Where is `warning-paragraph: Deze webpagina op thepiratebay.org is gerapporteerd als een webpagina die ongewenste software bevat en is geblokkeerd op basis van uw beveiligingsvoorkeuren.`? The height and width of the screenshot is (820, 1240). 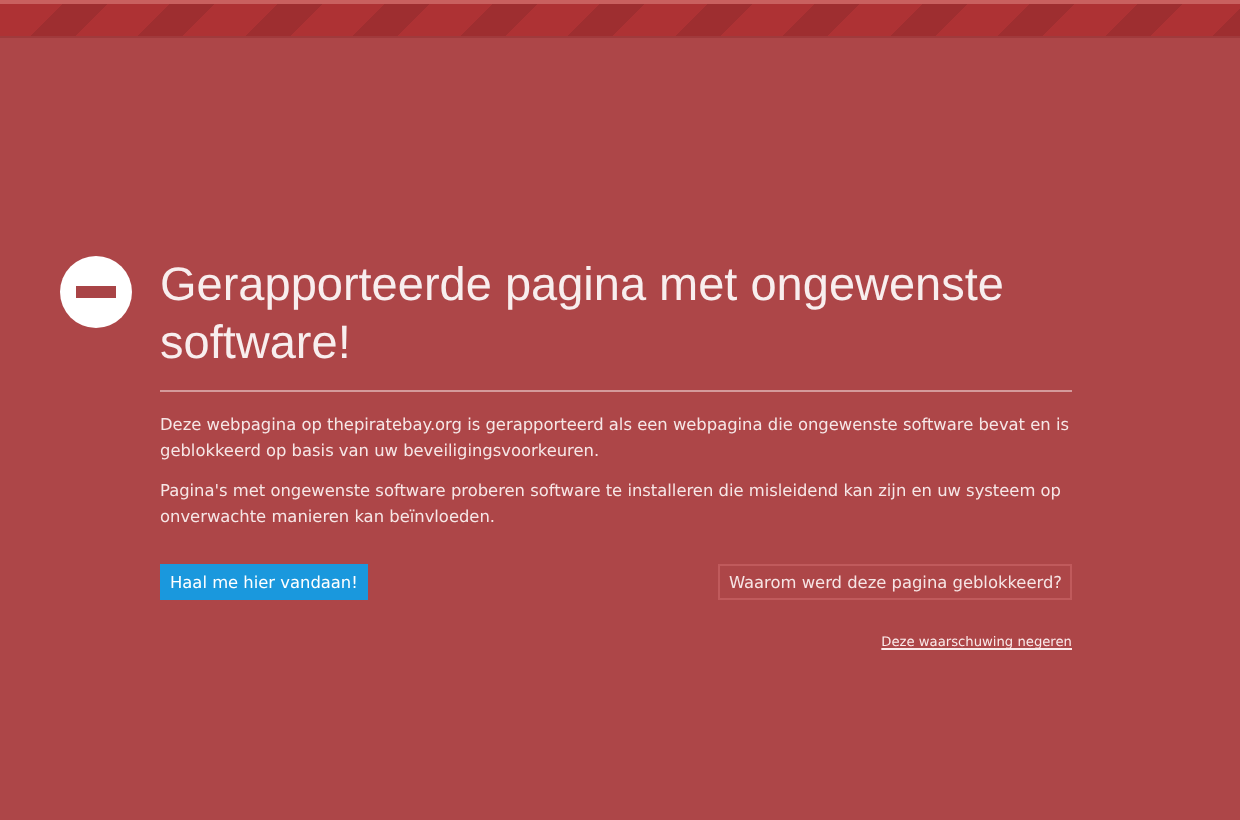 warning-paragraph: Deze webpagina op thepiratebay.org is gerapporteerd als een webpagina die ongewenste software bevat en is geblokkeerd op basis van uw beveiligingsvoorkeuren. is located at coordinates (615, 438).